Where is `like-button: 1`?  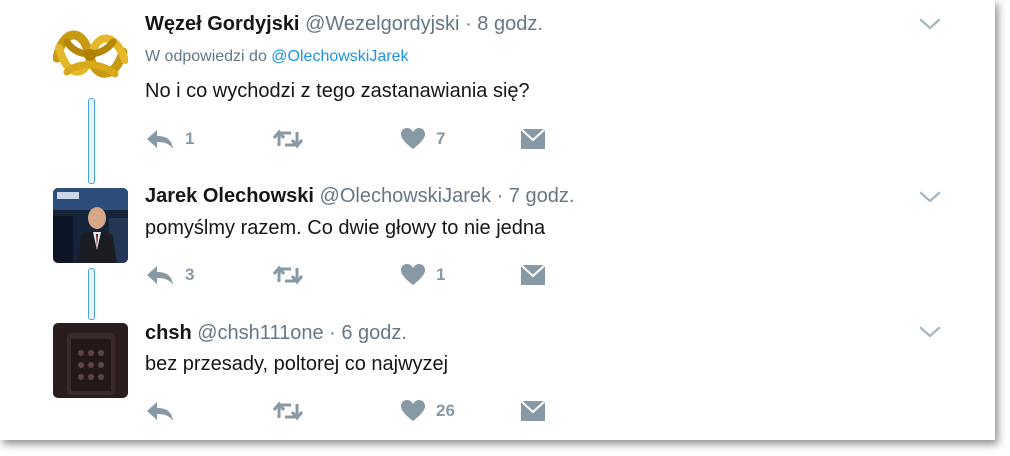
like-button: 1 is located at coordinates (422, 275).